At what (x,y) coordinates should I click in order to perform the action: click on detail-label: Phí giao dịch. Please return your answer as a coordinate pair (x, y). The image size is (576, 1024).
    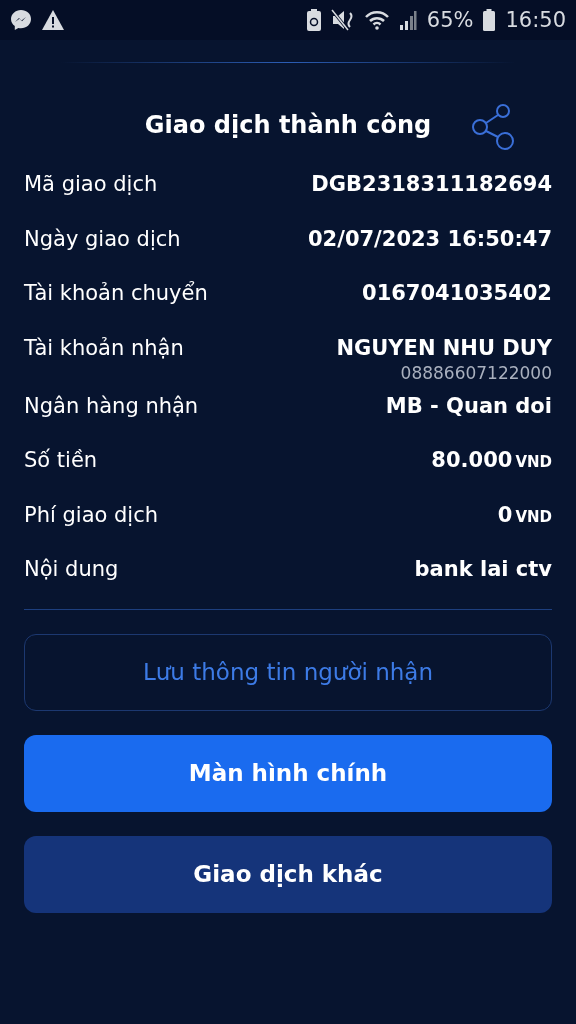
    Looking at the image, I should click on (91, 515).